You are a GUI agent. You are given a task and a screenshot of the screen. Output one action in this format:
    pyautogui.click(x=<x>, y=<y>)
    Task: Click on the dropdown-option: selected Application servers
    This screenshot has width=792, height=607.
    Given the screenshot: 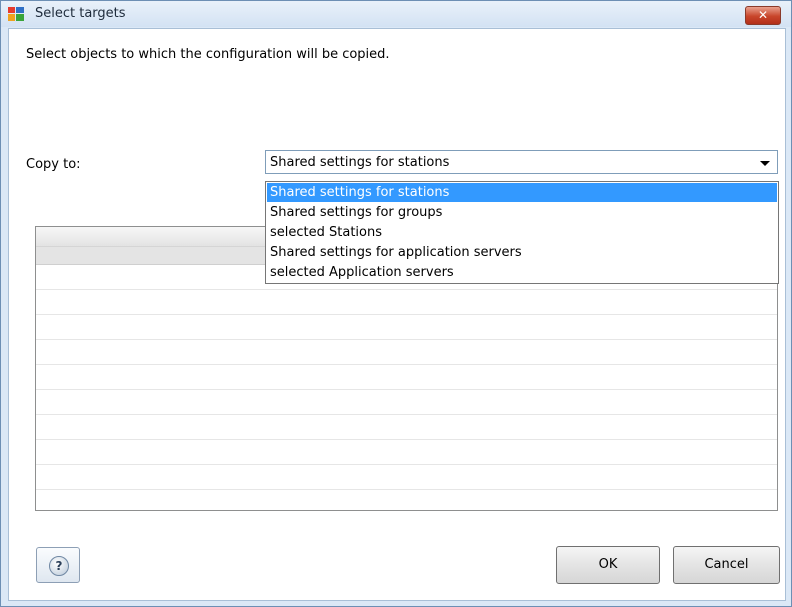 What is the action you would take?
    pyautogui.click(x=522, y=272)
    